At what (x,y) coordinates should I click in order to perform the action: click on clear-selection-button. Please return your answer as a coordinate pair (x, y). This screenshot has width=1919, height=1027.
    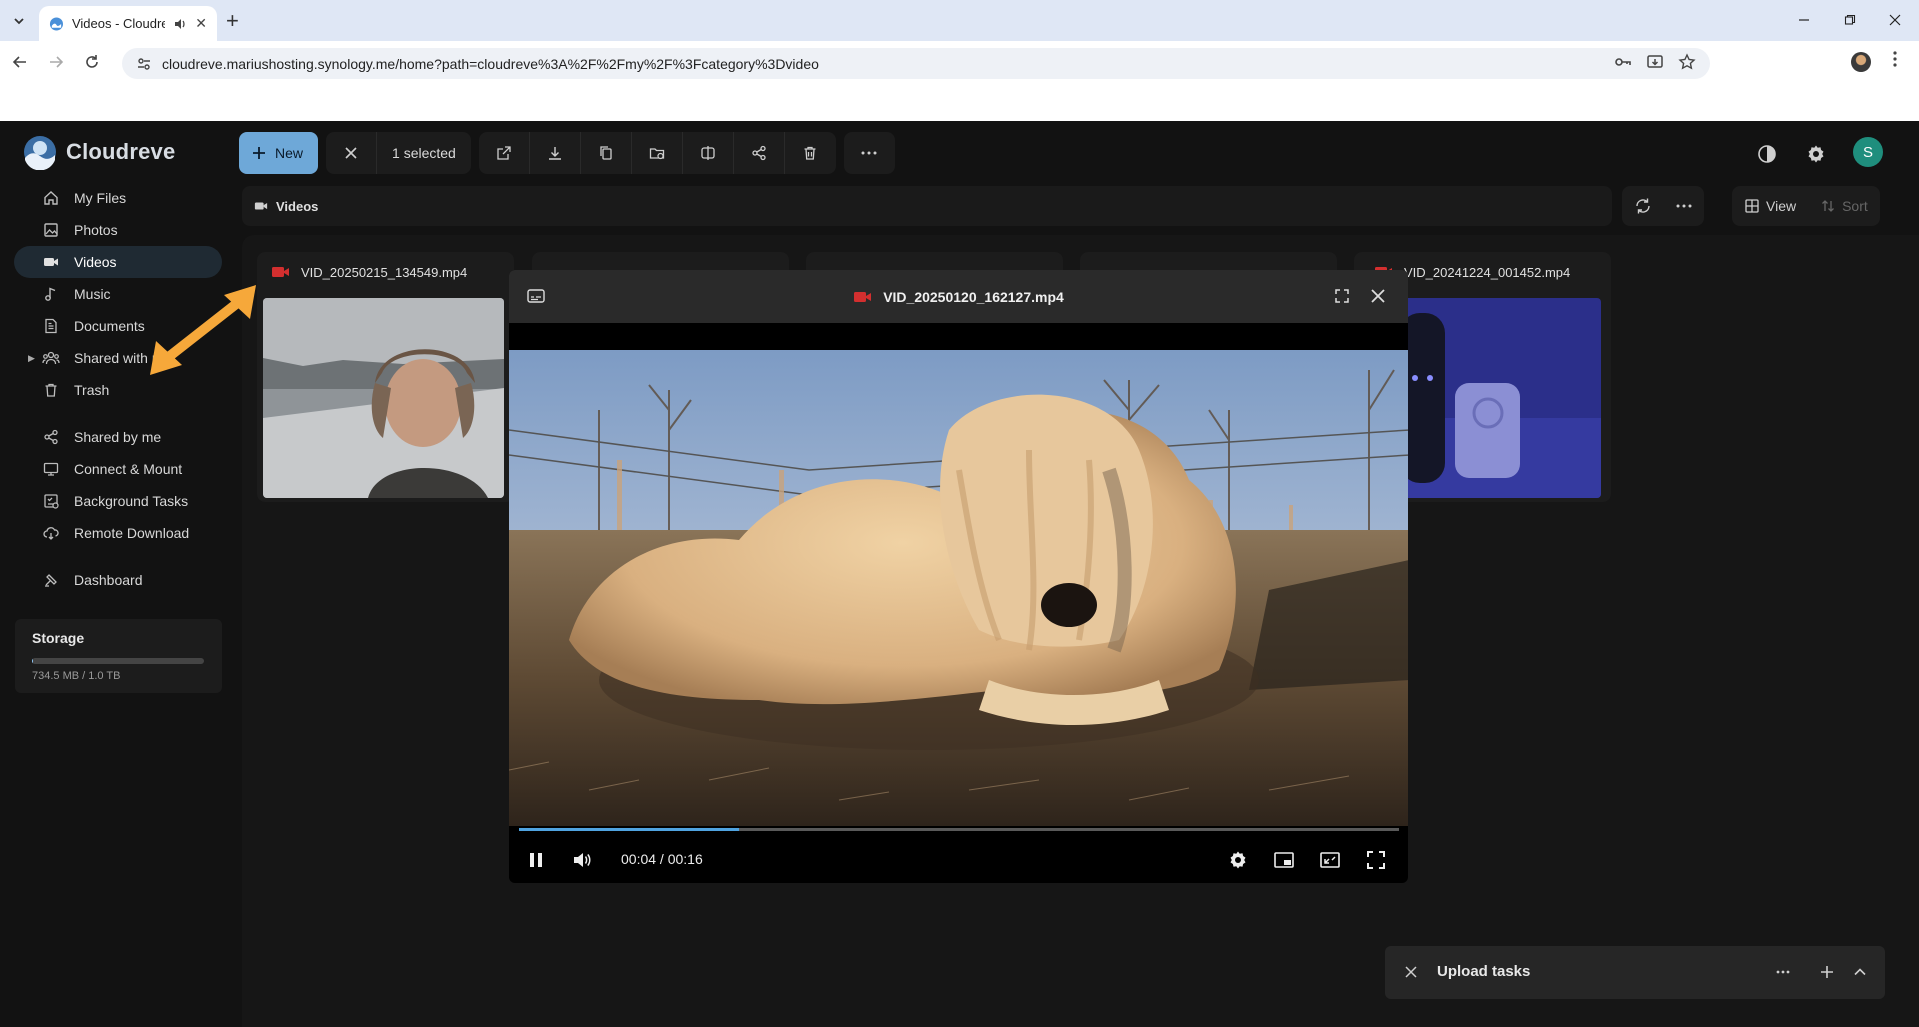
    Looking at the image, I should click on (352, 153).